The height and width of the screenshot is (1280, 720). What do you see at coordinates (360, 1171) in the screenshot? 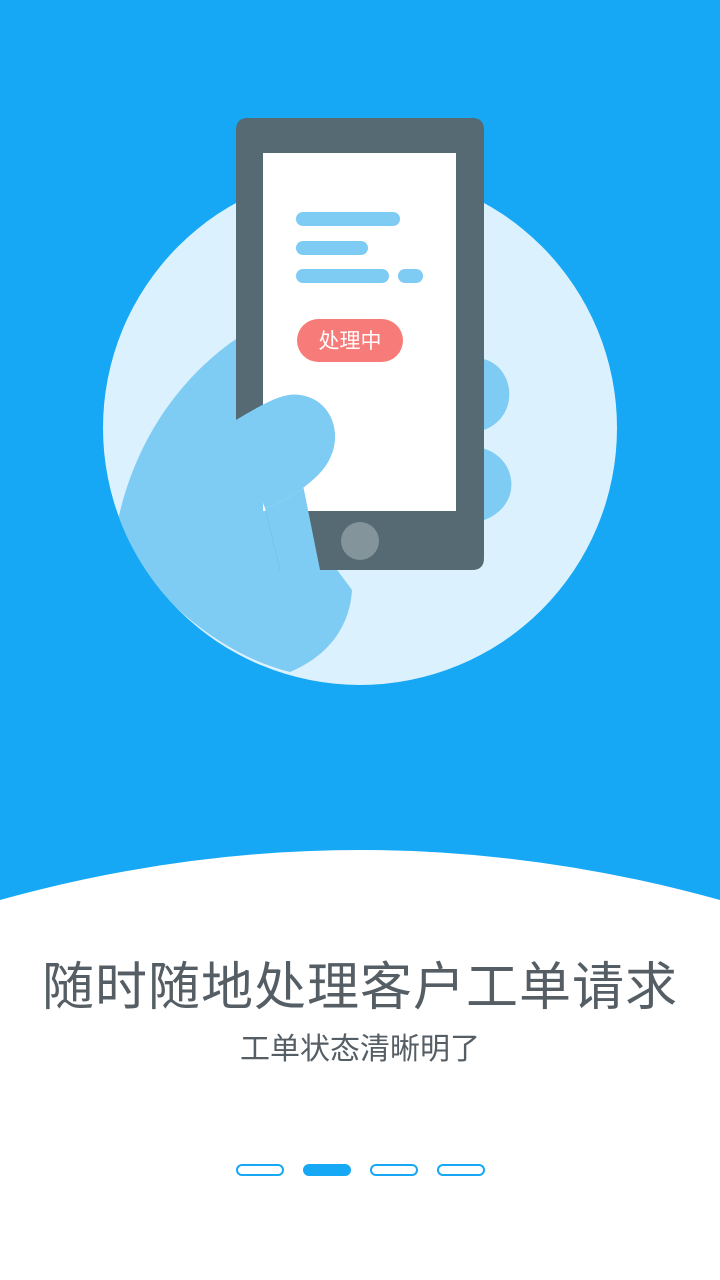
I see `page-indicator` at bounding box center [360, 1171].